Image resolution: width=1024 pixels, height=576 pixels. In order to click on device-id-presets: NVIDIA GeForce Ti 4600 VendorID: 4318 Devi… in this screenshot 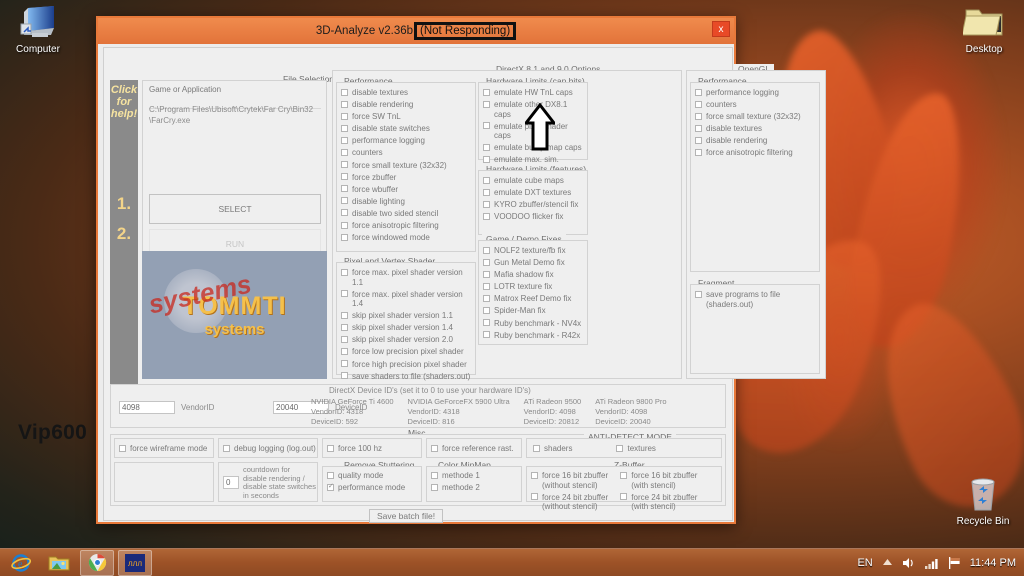, I will do `click(489, 412)`.